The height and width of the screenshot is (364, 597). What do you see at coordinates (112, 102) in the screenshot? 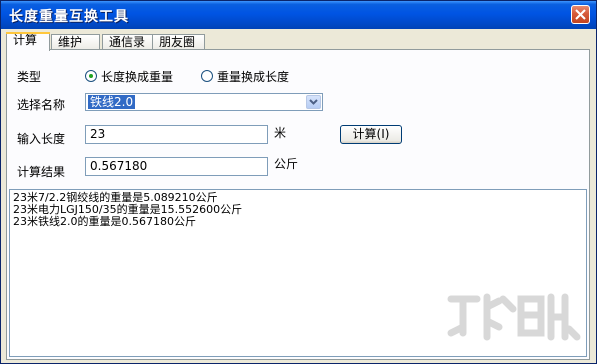
I see `name-select-value: 铁线2.0` at bounding box center [112, 102].